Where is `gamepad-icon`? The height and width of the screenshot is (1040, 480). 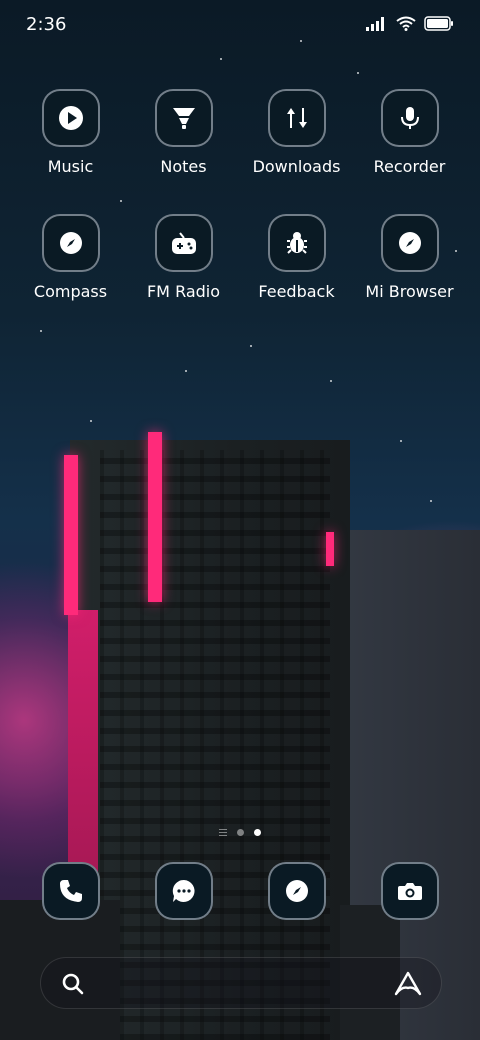
gamepad-icon is located at coordinates (183, 243).